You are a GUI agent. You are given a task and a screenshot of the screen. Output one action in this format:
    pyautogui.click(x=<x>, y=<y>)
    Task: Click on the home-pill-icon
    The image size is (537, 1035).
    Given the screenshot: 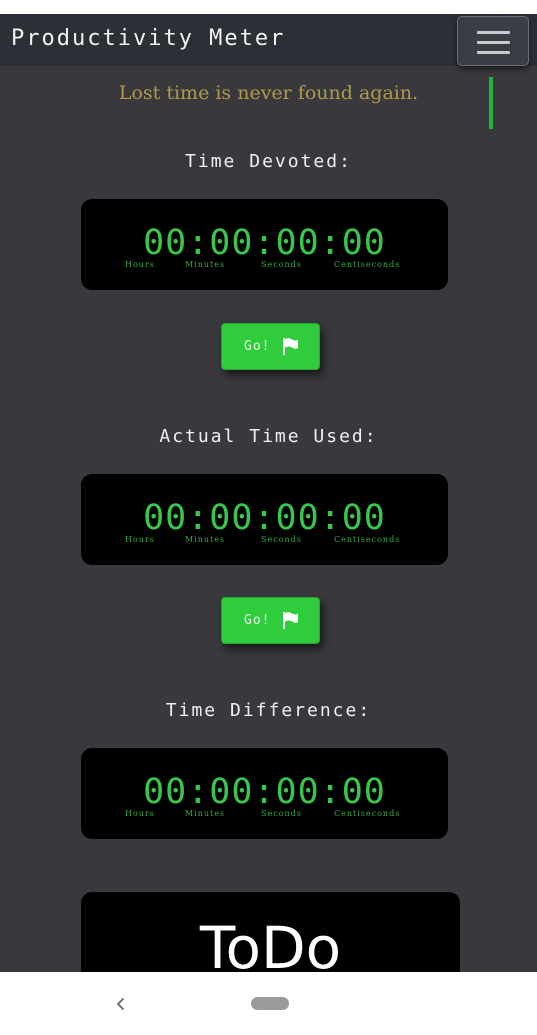 What is the action you would take?
    pyautogui.click(x=270, y=1003)
    